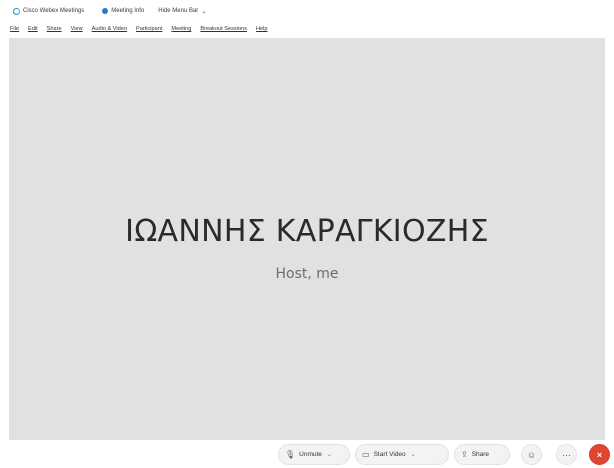  Describe the element at coordinates (54, 11) in the screenshot. I see `app-name: Cisco Webex Meetings` at that location.